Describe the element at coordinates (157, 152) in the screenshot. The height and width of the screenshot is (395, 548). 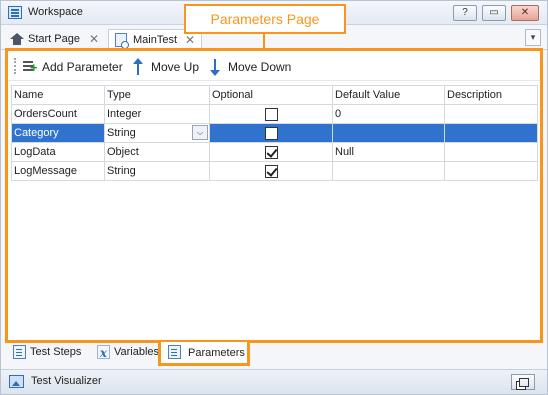
I see `param-type-cell: Object` at that location.